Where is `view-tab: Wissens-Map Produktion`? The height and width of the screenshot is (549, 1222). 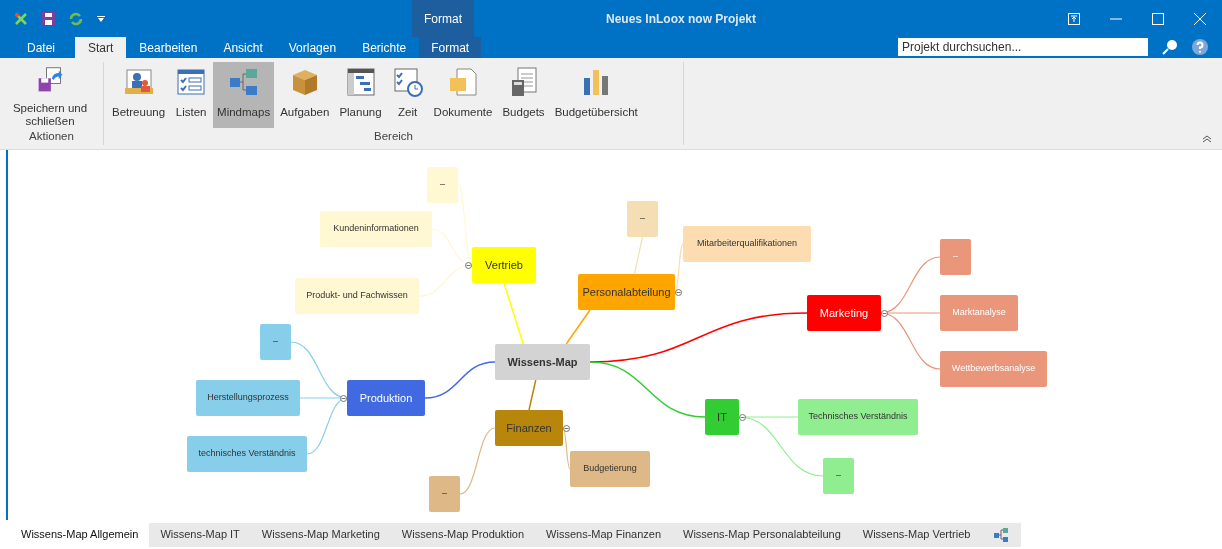
view-tab: Wissens-Map Produktion is located at coordinates (463, 534).